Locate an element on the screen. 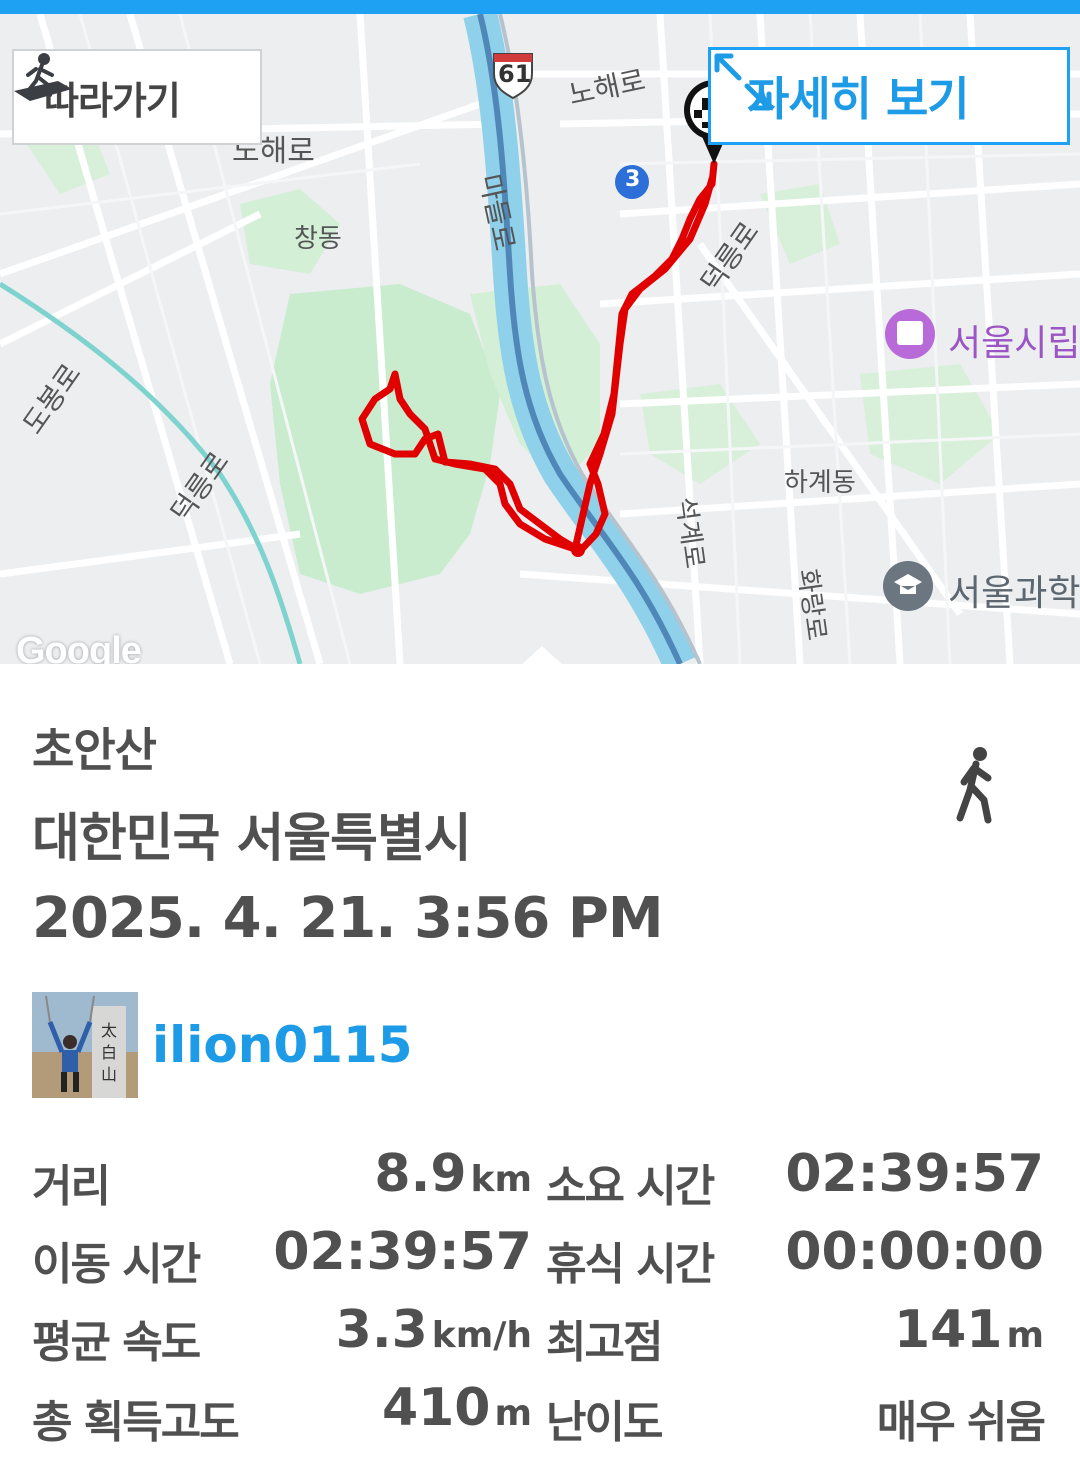  total-time-label: 소요 시간 is located at coordinates (630, 1186).